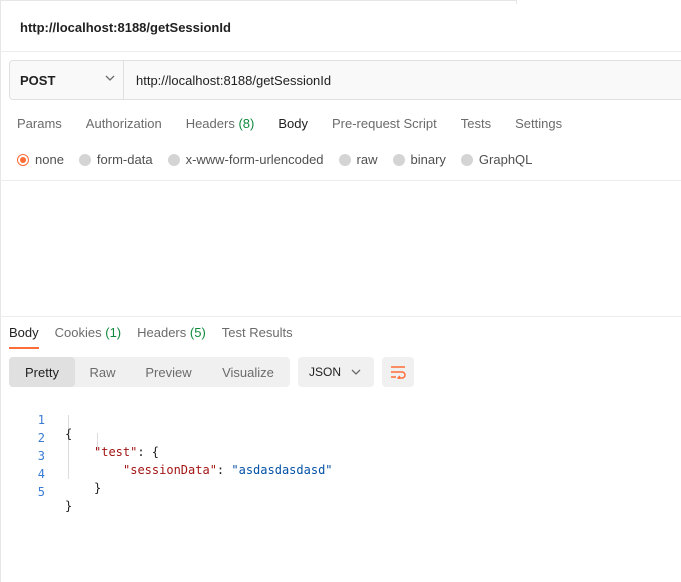  What do you see at coordinates (200, 438) in the screenshot?
I see `code-line: 2 "test": {` at bounding box center [200, 438].